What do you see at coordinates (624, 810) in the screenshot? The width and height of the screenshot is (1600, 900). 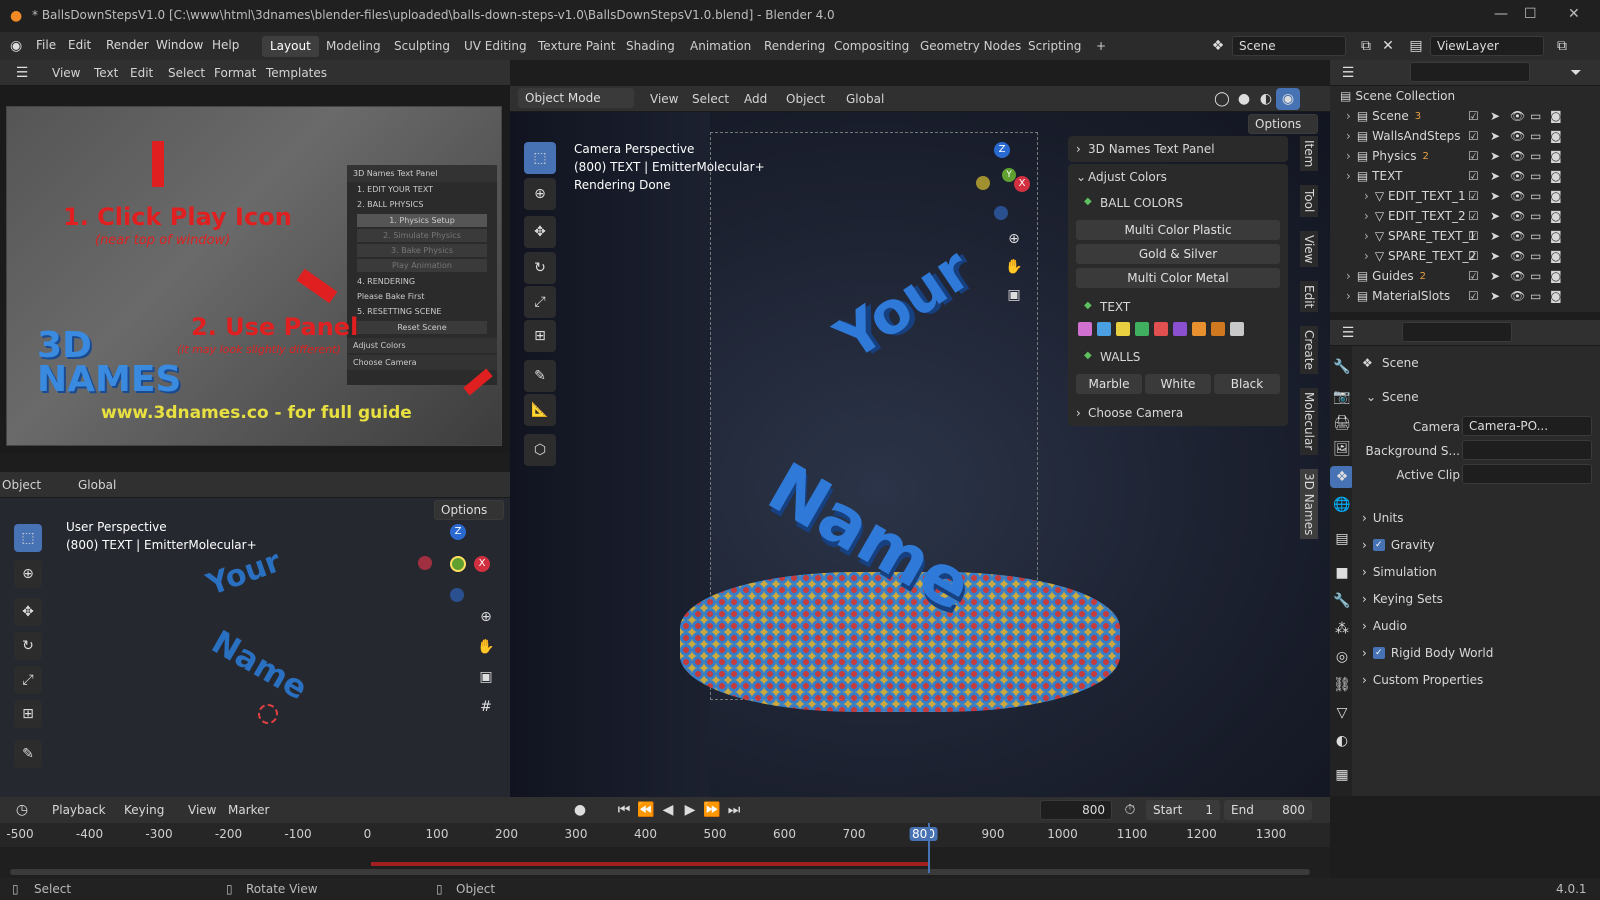 I see `jump-start-icon: ⏮` at bounding box center [624, 810].